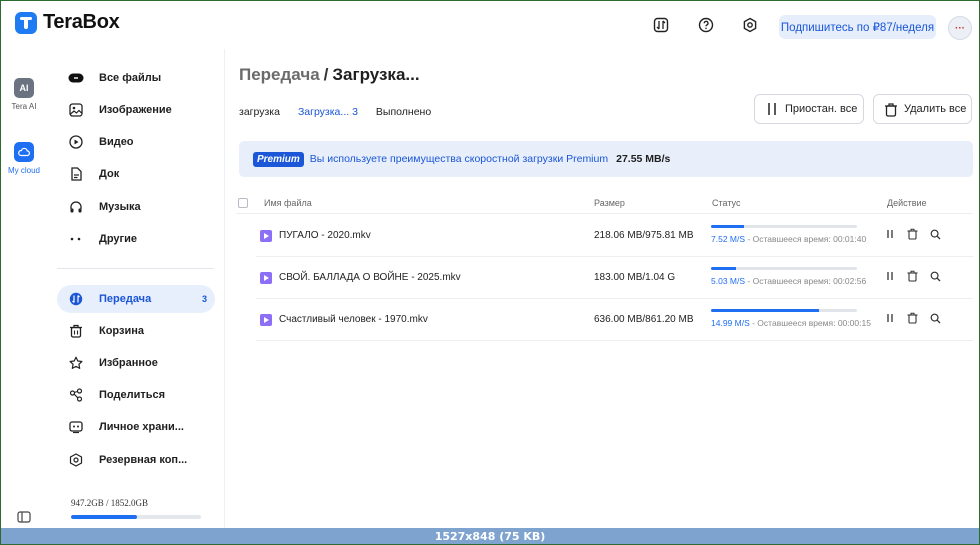  What do you see at coordinates (136, 331) in the screenshot?
I see `sidebar-item-trash: Корзина` at bounding box center [136, 331].